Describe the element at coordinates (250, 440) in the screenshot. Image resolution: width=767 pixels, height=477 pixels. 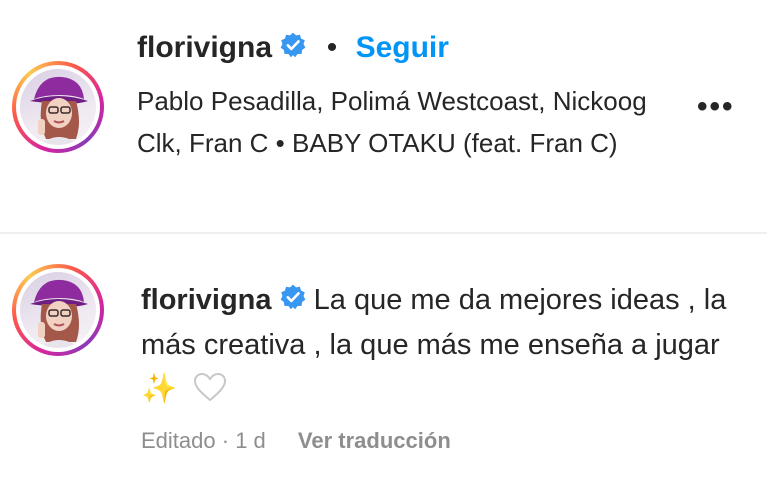
I see `comment-time: 1 d` at that location.